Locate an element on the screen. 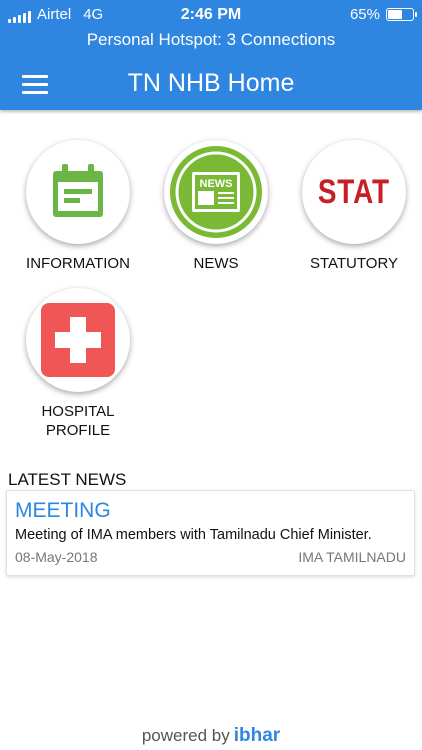 This screenshot has height=750, width=422. news-source: IMA TAMILNADU is located at coordinates (352, 557).